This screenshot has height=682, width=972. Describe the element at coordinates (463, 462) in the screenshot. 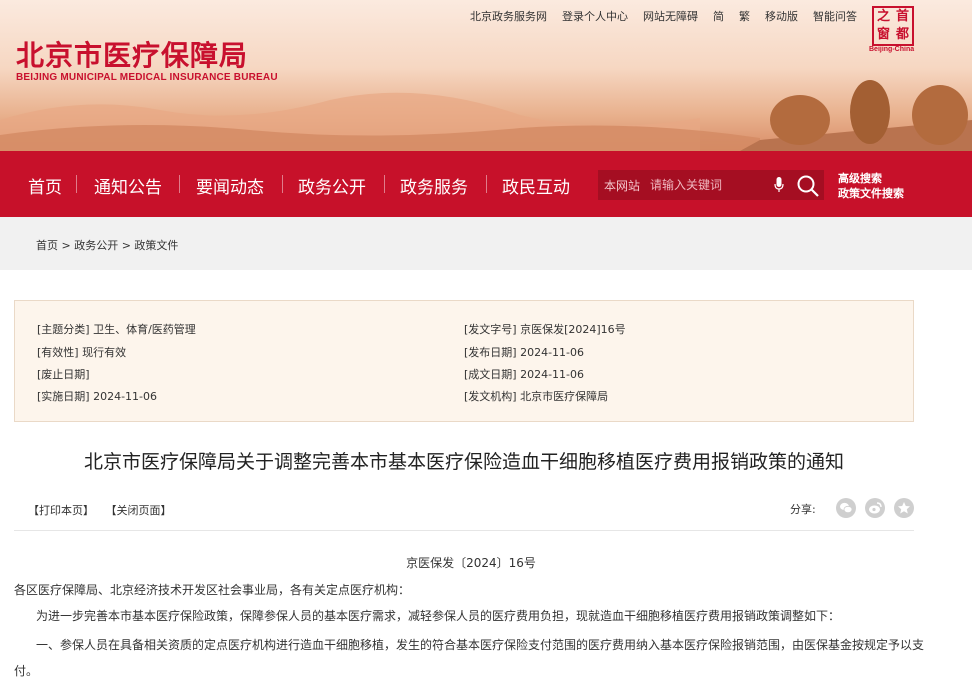

I see `article-title: 北京市医疗保障局关于调整完善本市基本医疗保险造血干细胞移植医疗费用报销政策的通知` at that location.